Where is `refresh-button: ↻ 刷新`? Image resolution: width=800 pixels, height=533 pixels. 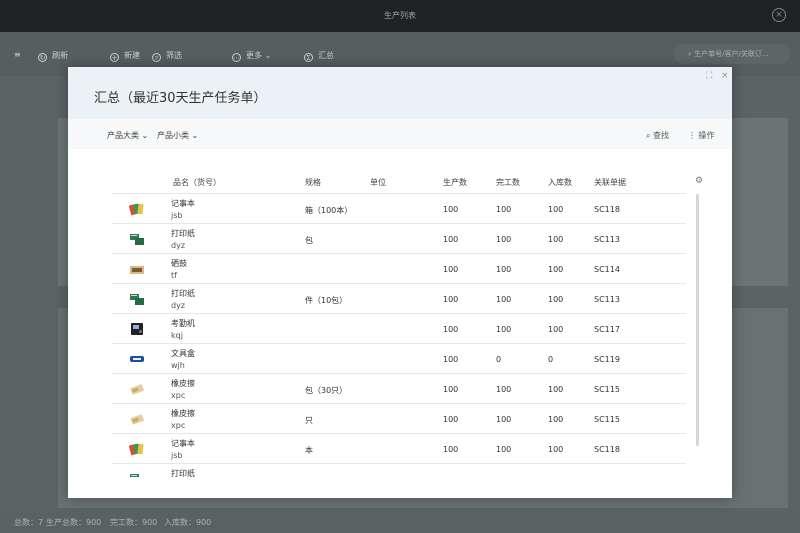
refresh-button: ↻ 刷新 is located at coordinates (53, 56).